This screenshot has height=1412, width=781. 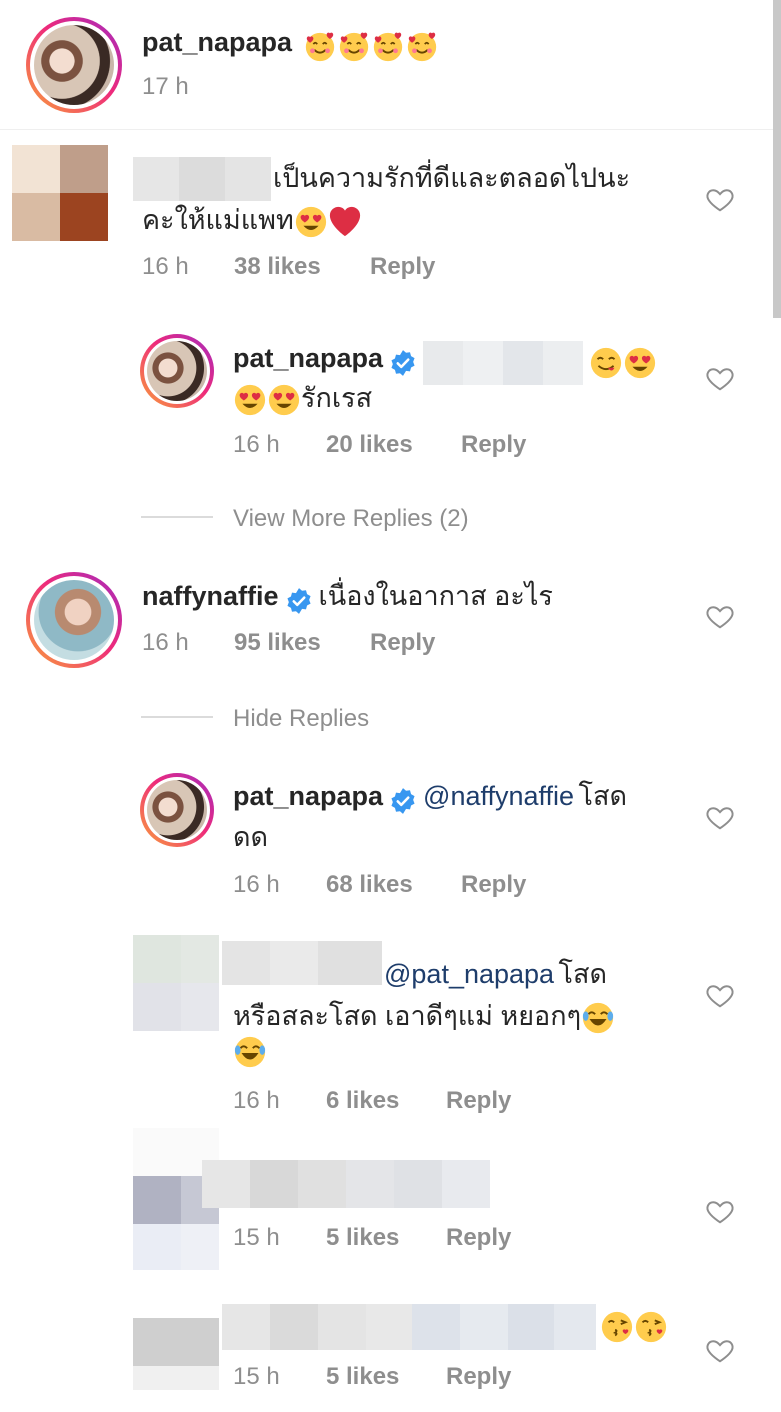 I want to click on likes-count: 38 likes, so click(x=277, y=267).